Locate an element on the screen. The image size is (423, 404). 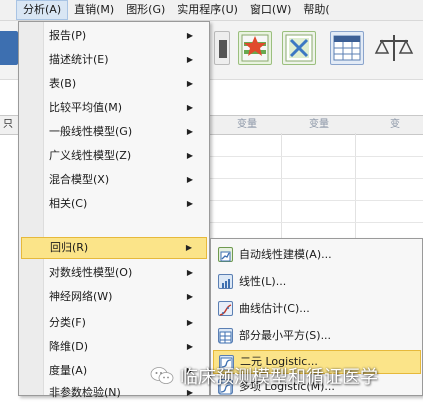
menu-item-label: 神经网络(W) is located at coordinates (81, 296).